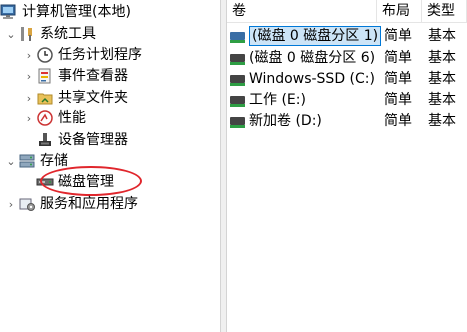 This screenshot has width=467, height=332. Describe the element at coordinates (45, 55) in the screenshot. I see `clock-icon` at that location.